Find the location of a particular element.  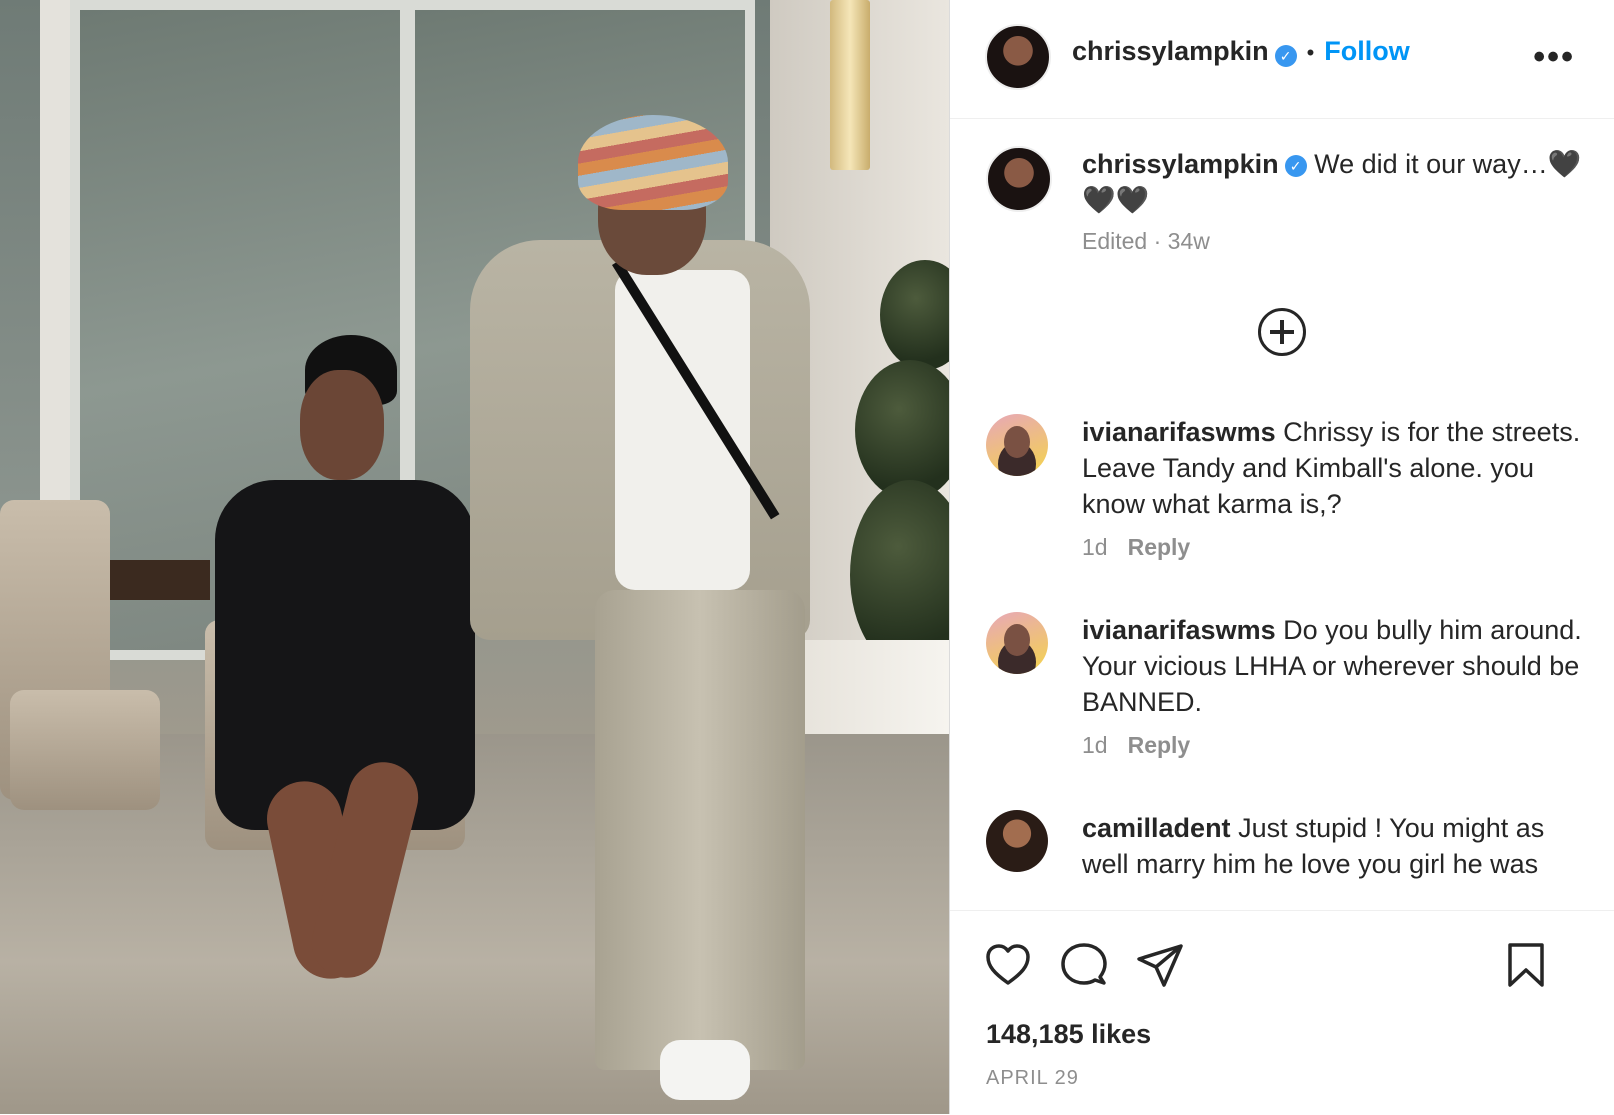

chair-seat-left is located at coordinates (85, 750).